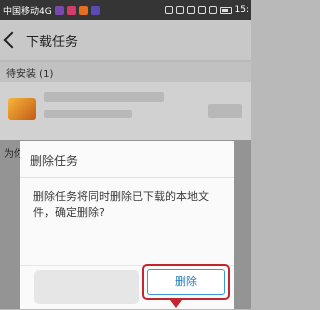  What do you see at coordinates (190, 10) in the screenshot?
I see `vibrate-icon` at bounding box center [190, 10].